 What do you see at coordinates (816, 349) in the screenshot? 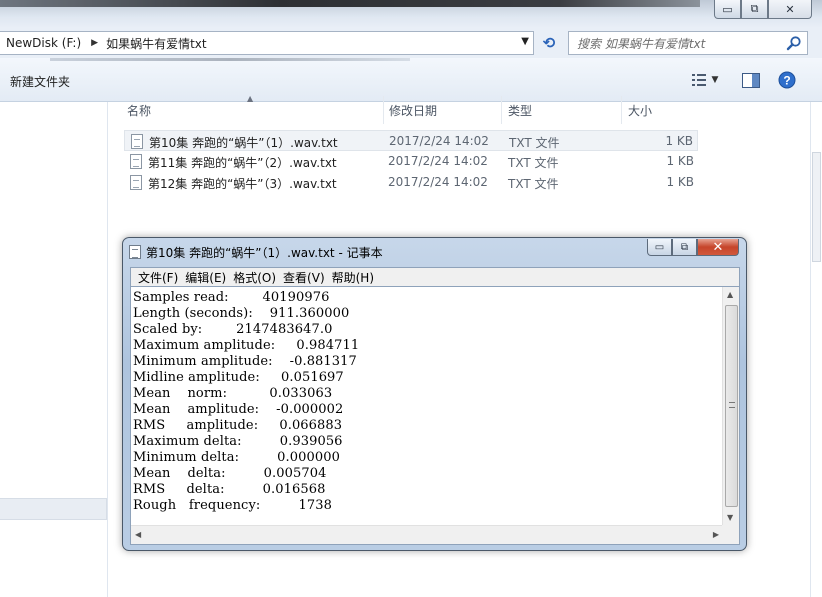
I see `explorer-scrollbar` at bounding box center [816, 349].